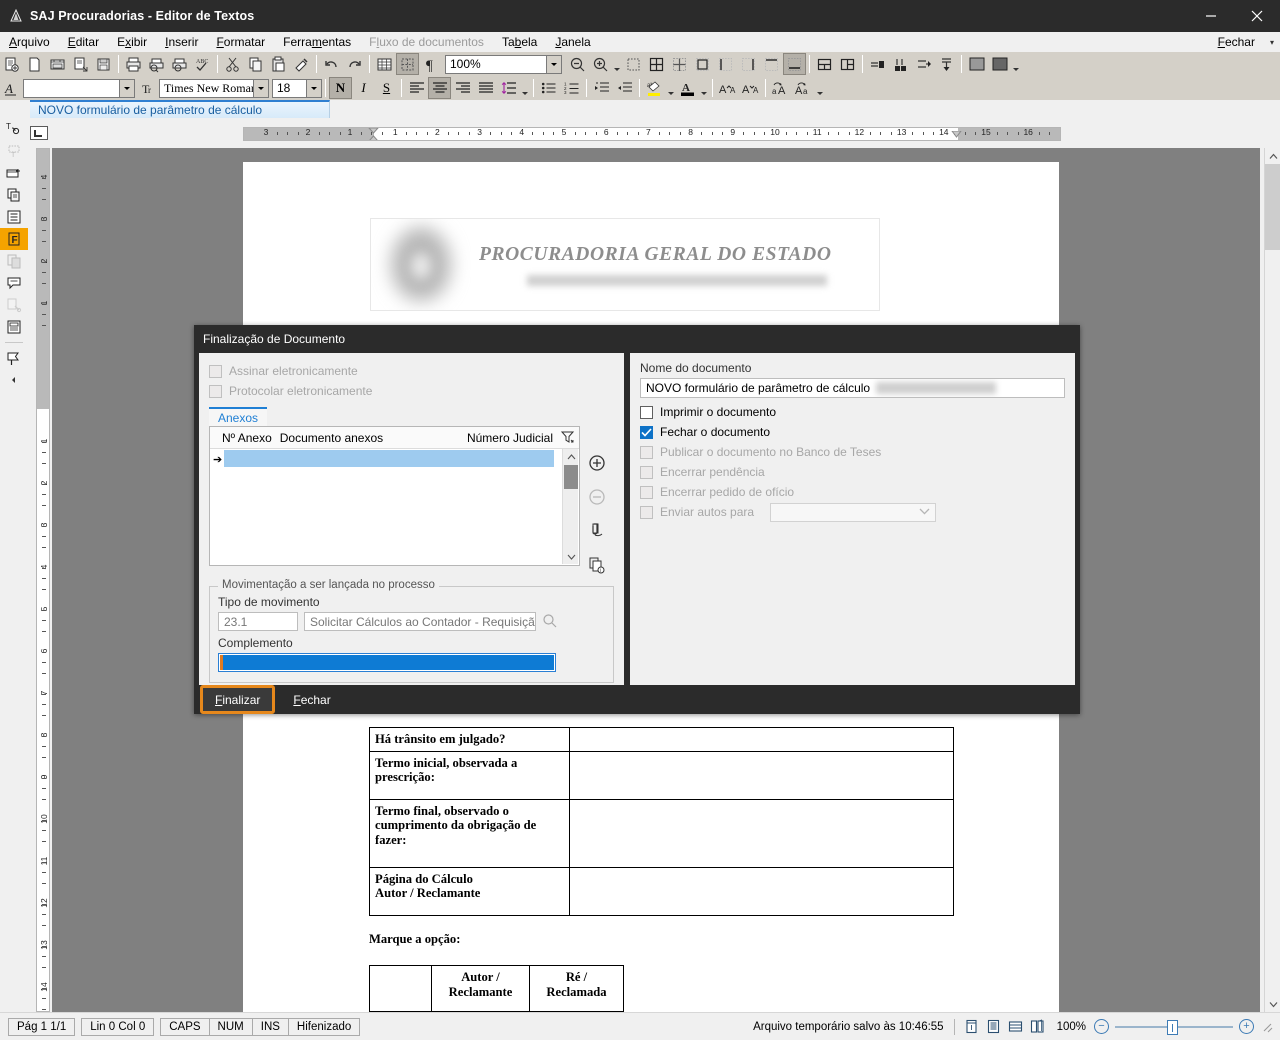 Image resolution: width=1280 pixels, height=1040 pixels. I want to click on table-row: Termo inicial, observada a prescrição:, so click(661, 775).